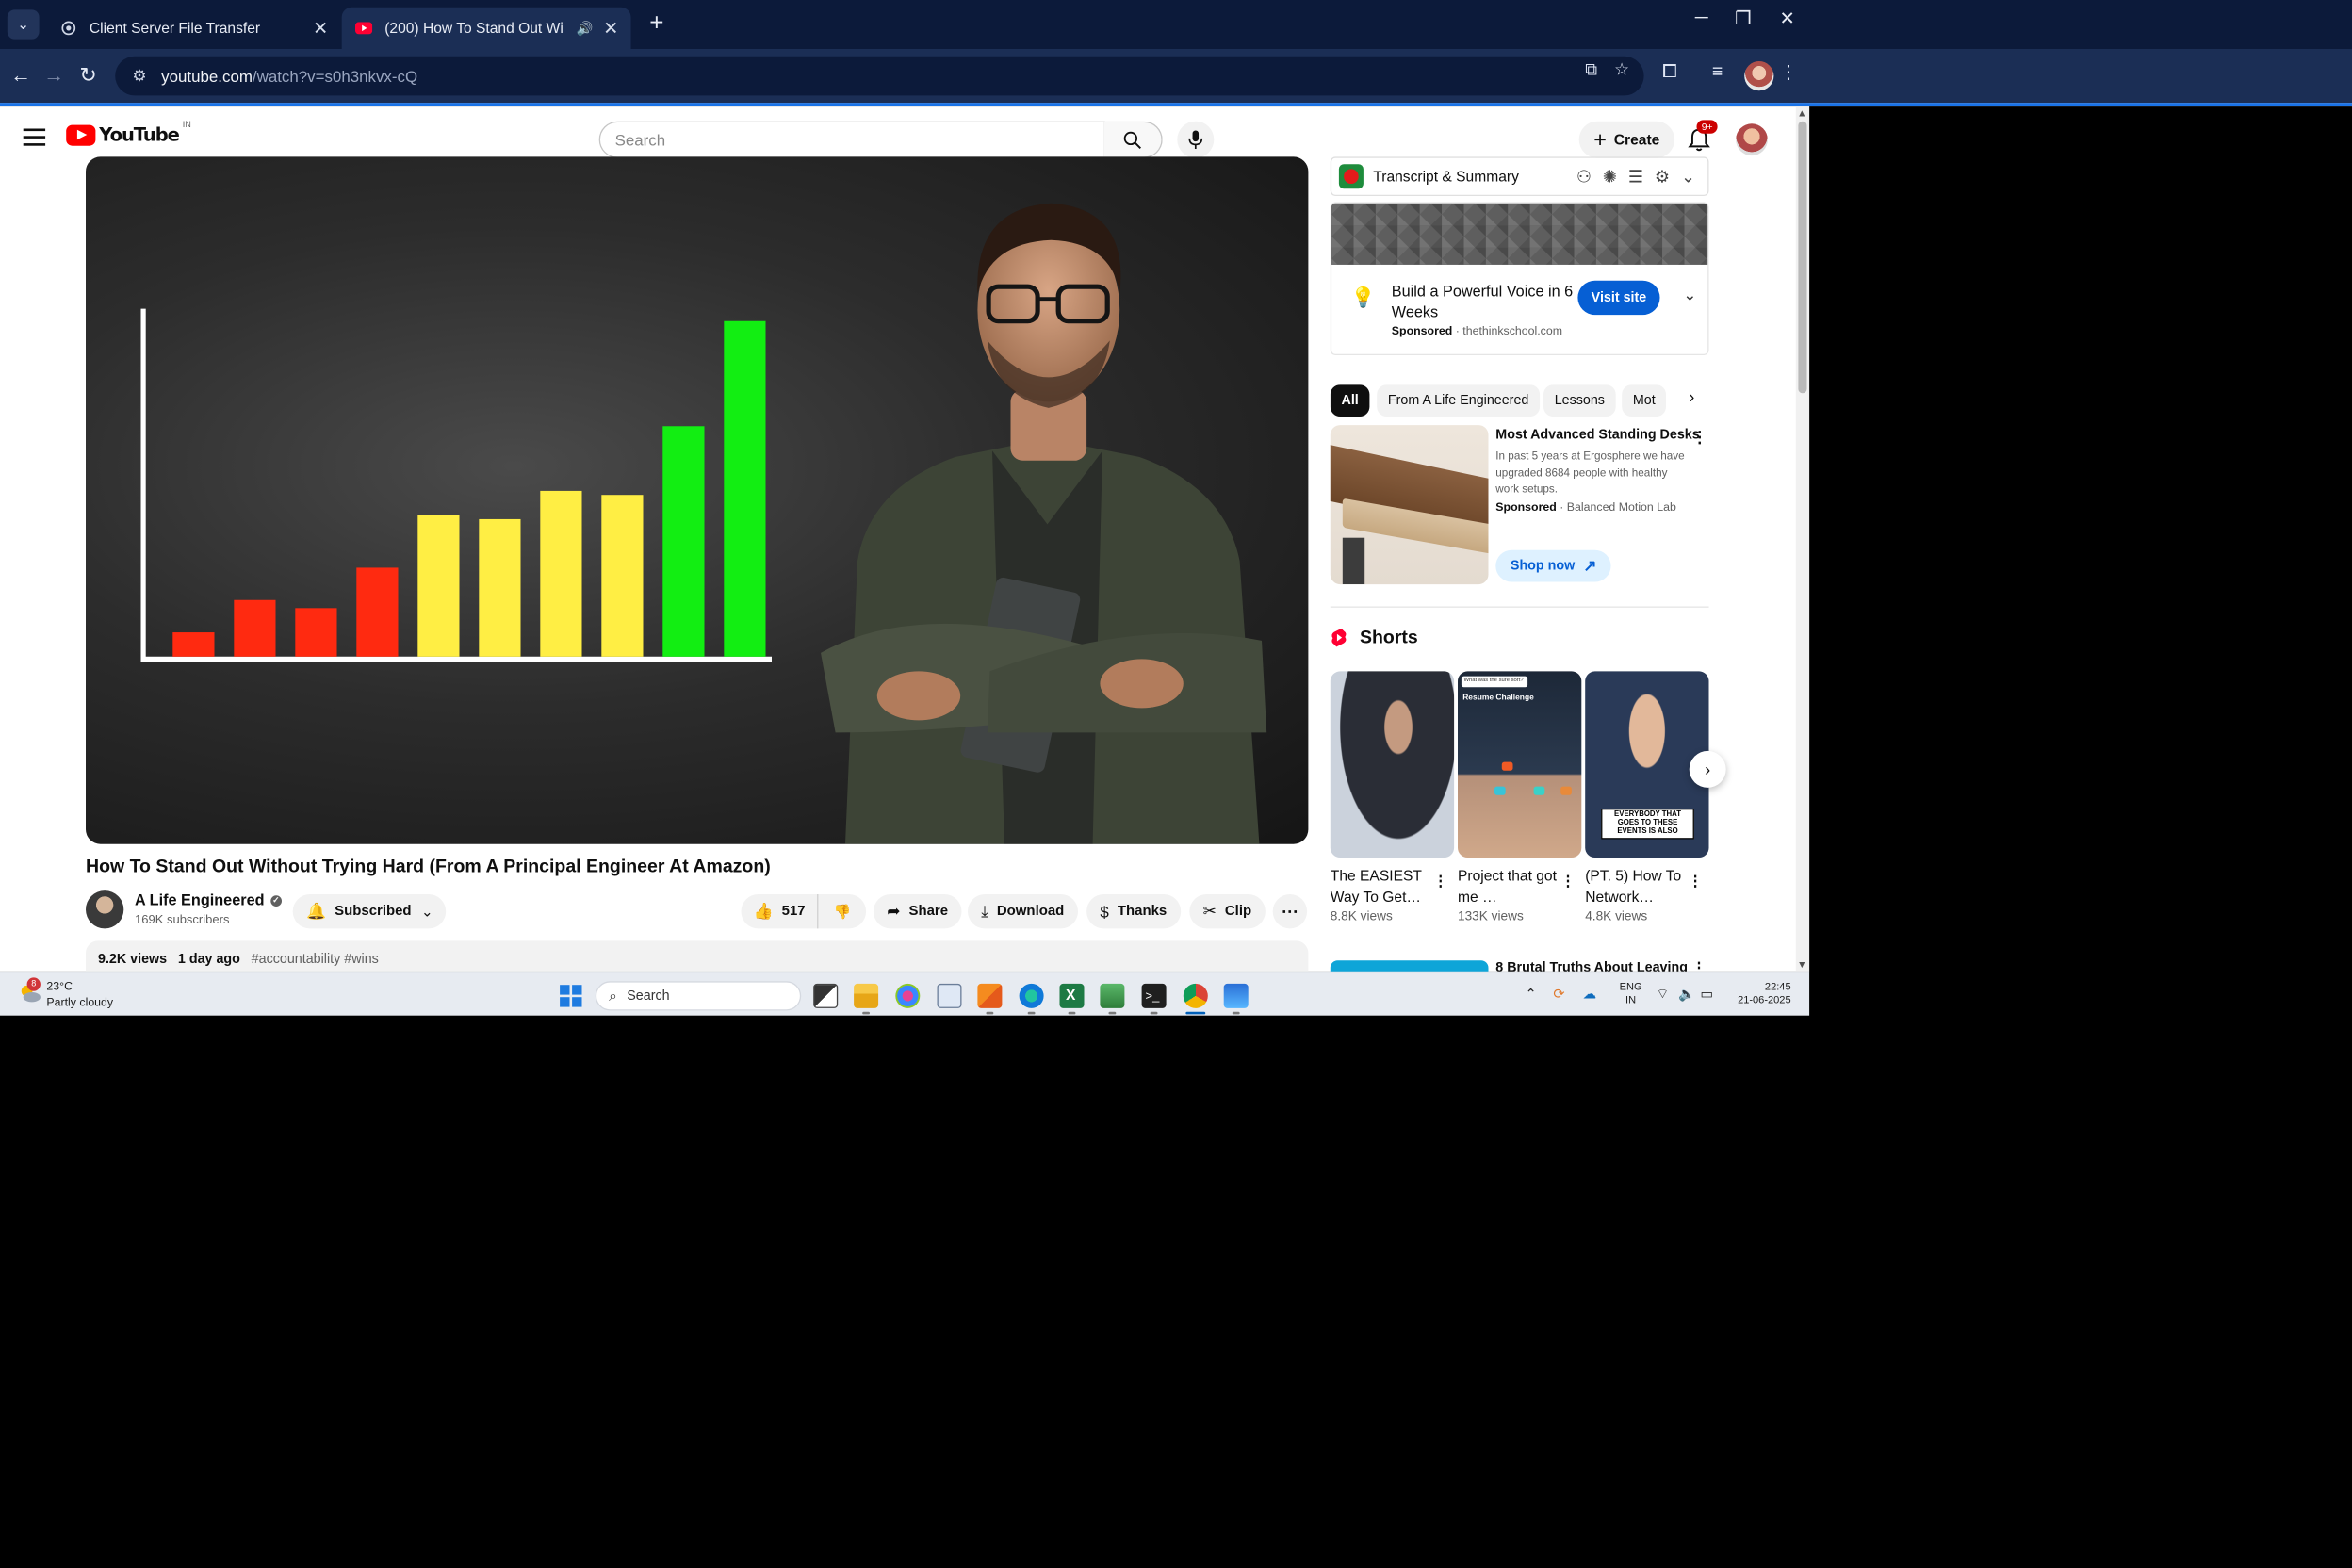 This screenshot has height=1568, width=2352. I want to click on share-button: ➦ Share, so click(917, 911).